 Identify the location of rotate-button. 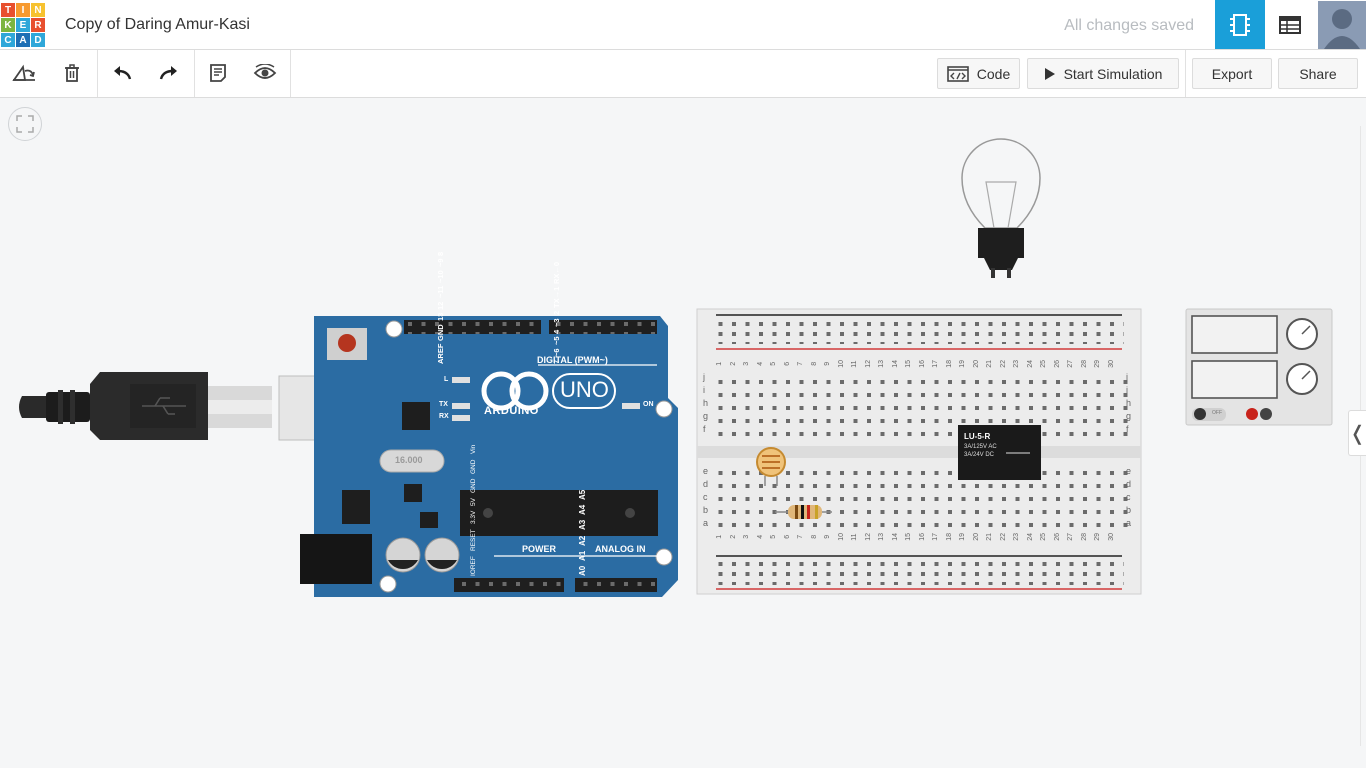
(24, 73).